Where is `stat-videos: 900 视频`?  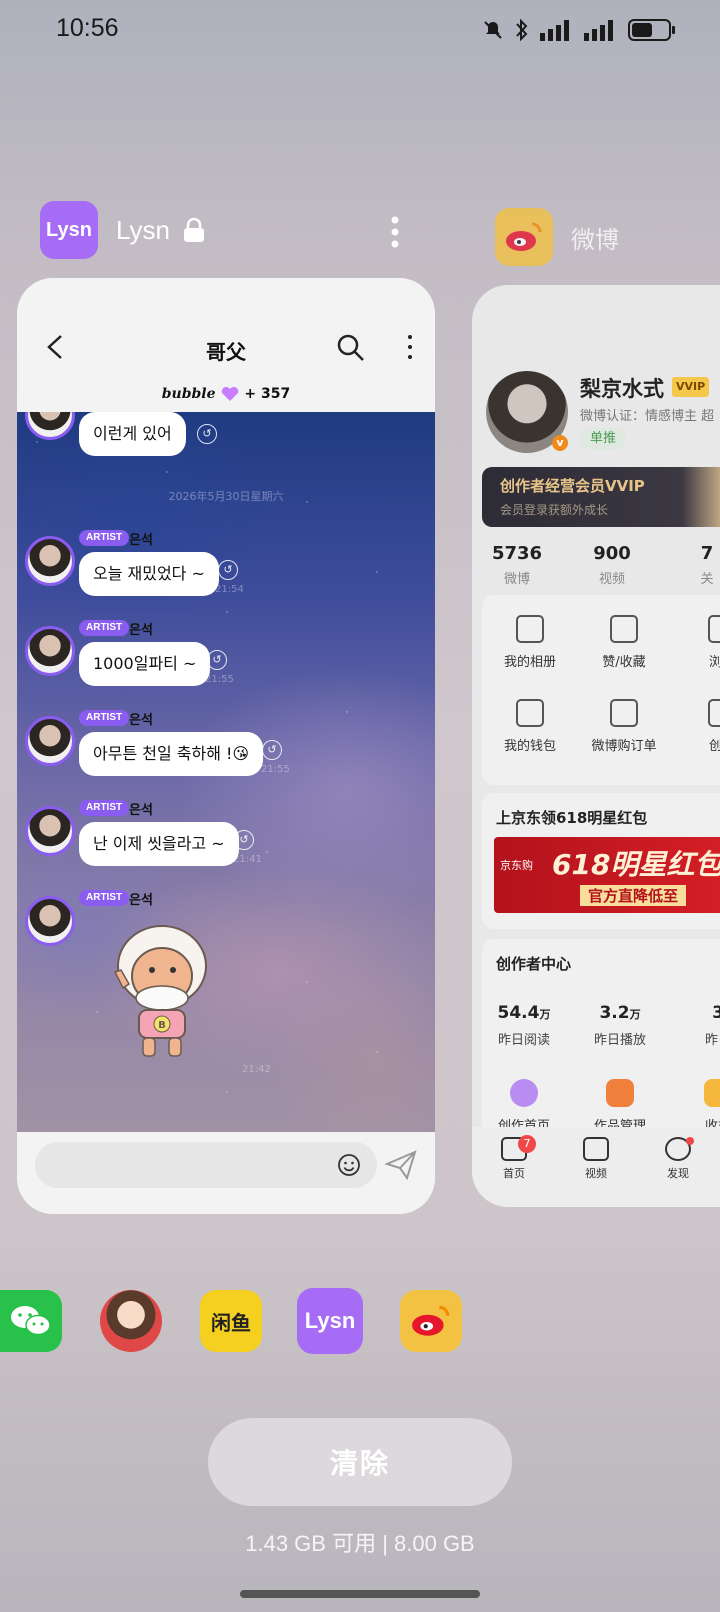
stat-videos: 900 视频 is located at coordinates (612, 565).